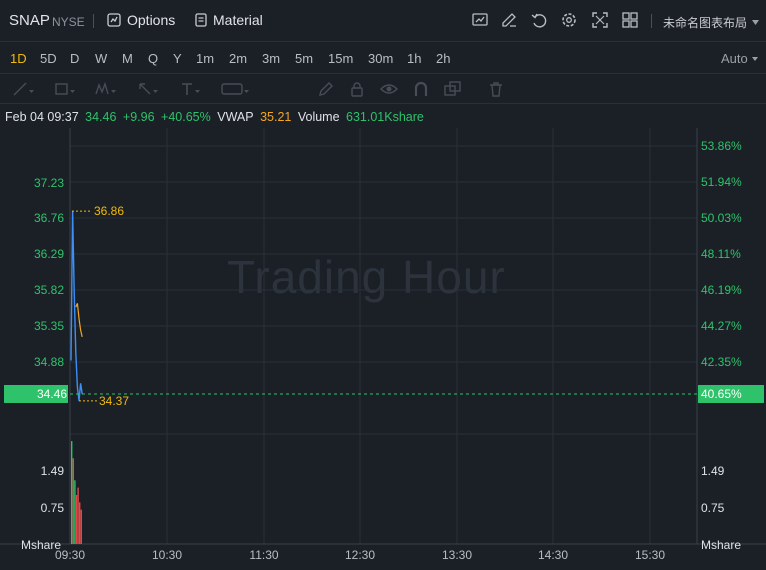 Image resolution: width=766 pixels, height=570 pixels. What do you see at coordinates (49, 254) in the screenshot?
I see `price-tick-label: 36.29` at bounding box center [49, 254].